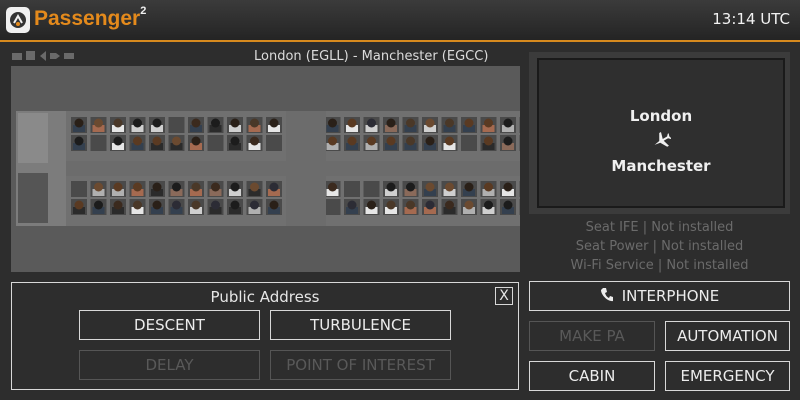 The image size is (800, 400). What do you see at coordinates (360, 325) in the screenshot?
I see `turbulence-button: TURBULENCE` at bounding box center [360, 325].